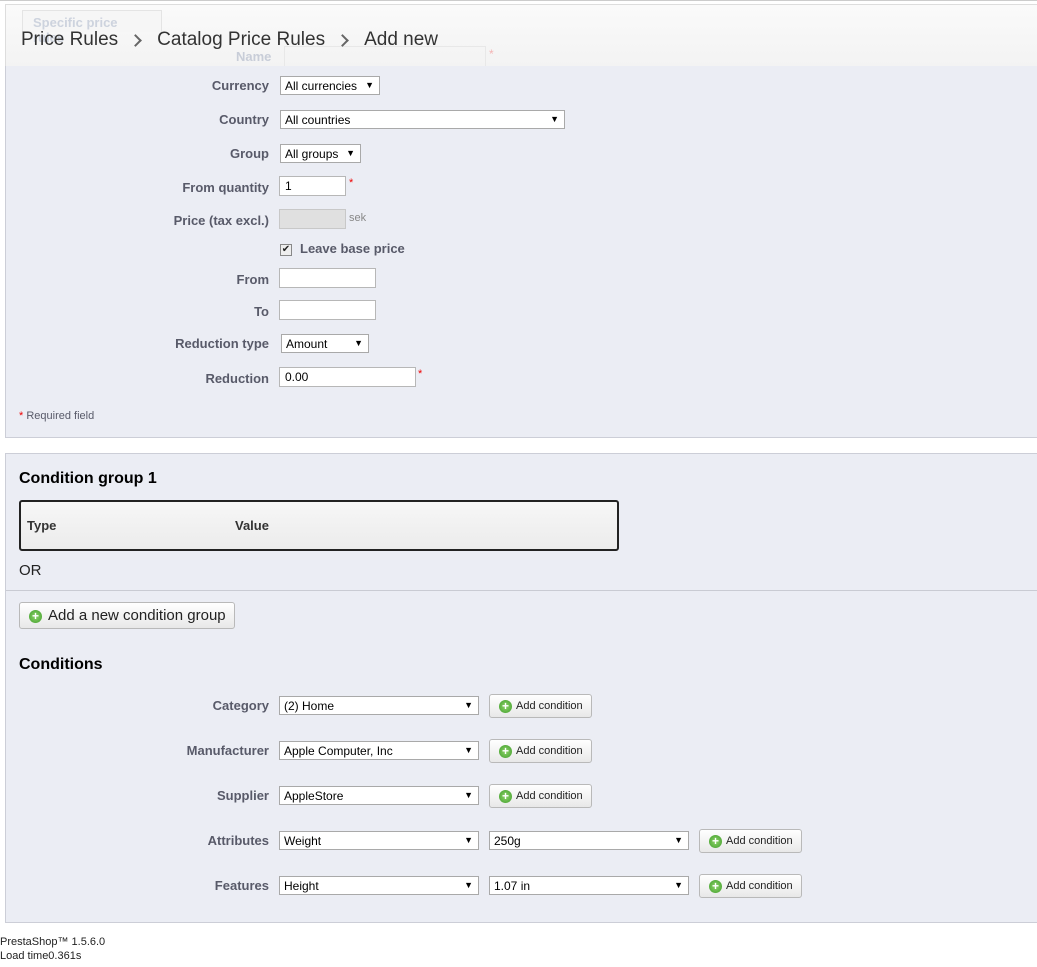 The image size is (1037, 967). I want to click on divider, so click(521, 590).